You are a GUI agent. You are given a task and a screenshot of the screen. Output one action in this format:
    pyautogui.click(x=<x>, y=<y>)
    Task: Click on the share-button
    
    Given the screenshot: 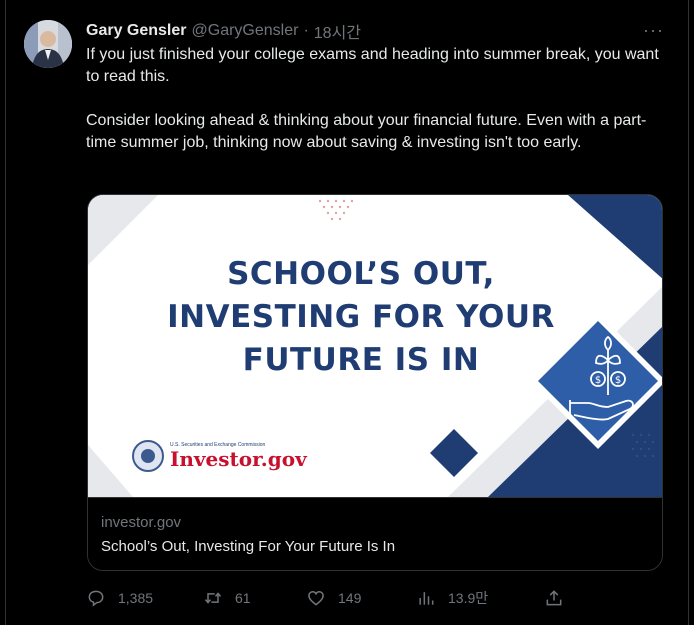 What is the action you would take?
    pyautogui.click(x=554, y=598)
    